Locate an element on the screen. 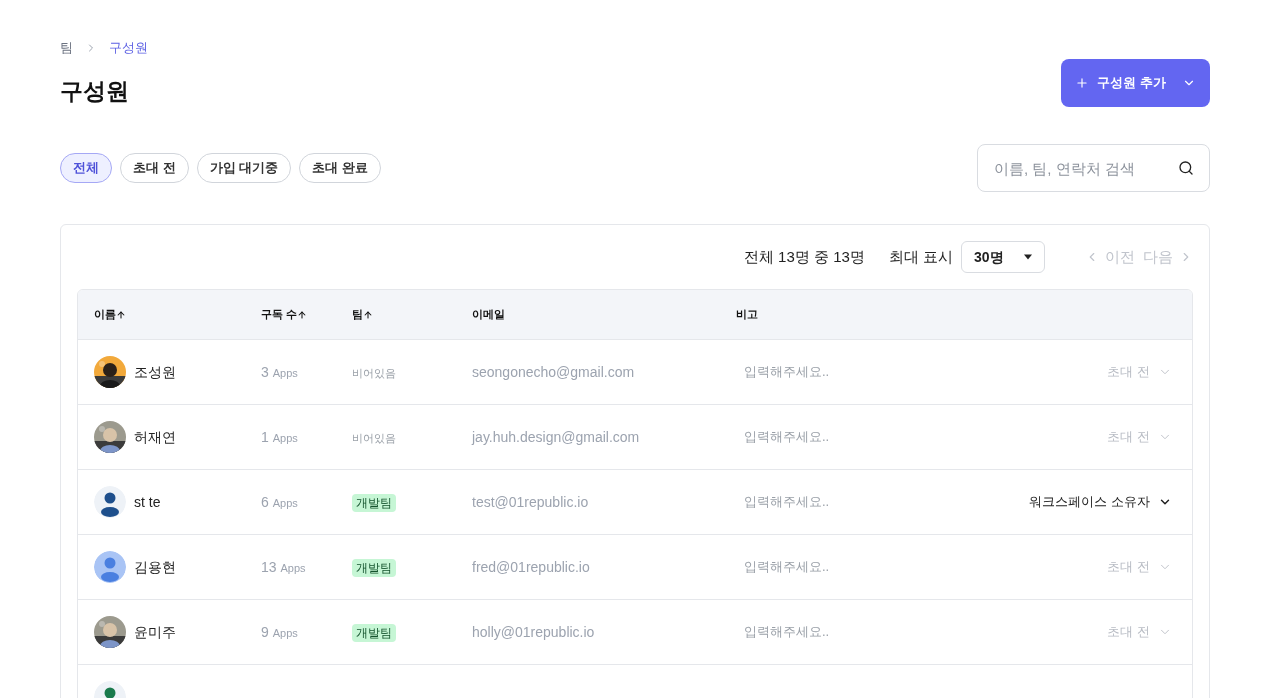 This screenshot has height=698, width=1270. app-count: 6 Apps is located at coordinates (279, 502).